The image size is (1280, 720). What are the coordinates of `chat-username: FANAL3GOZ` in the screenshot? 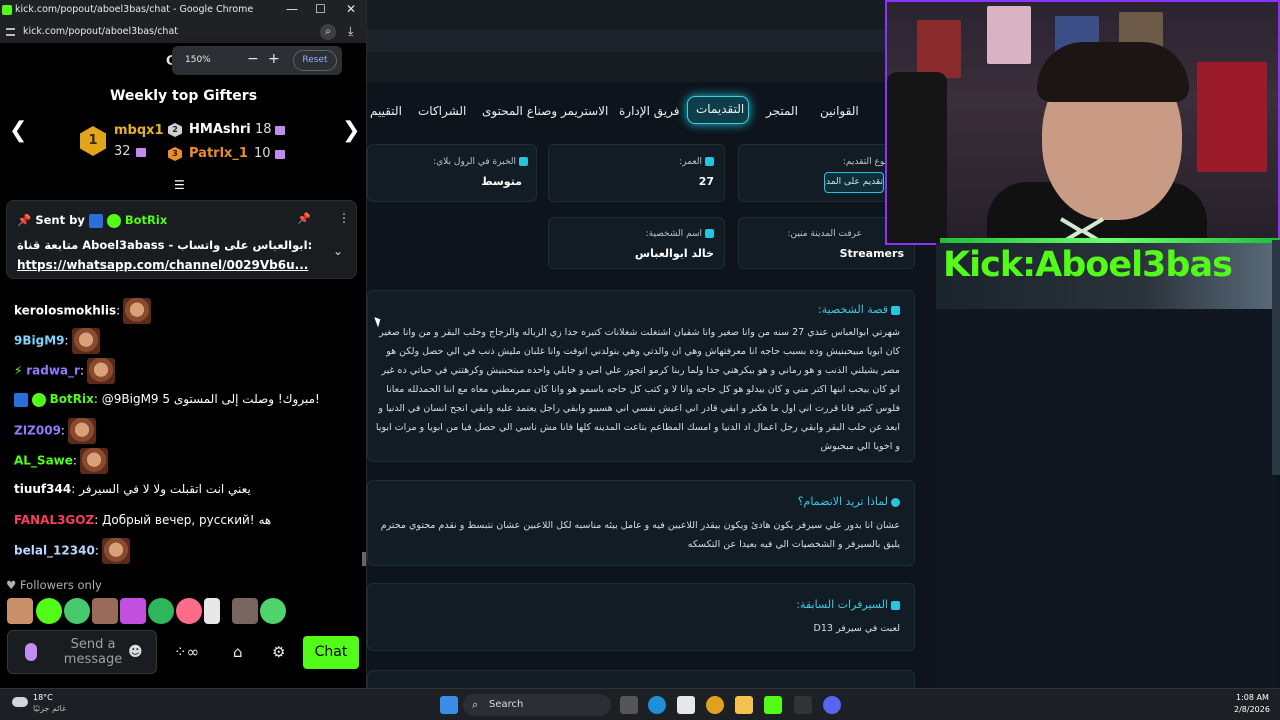 It's located at (54, 520).